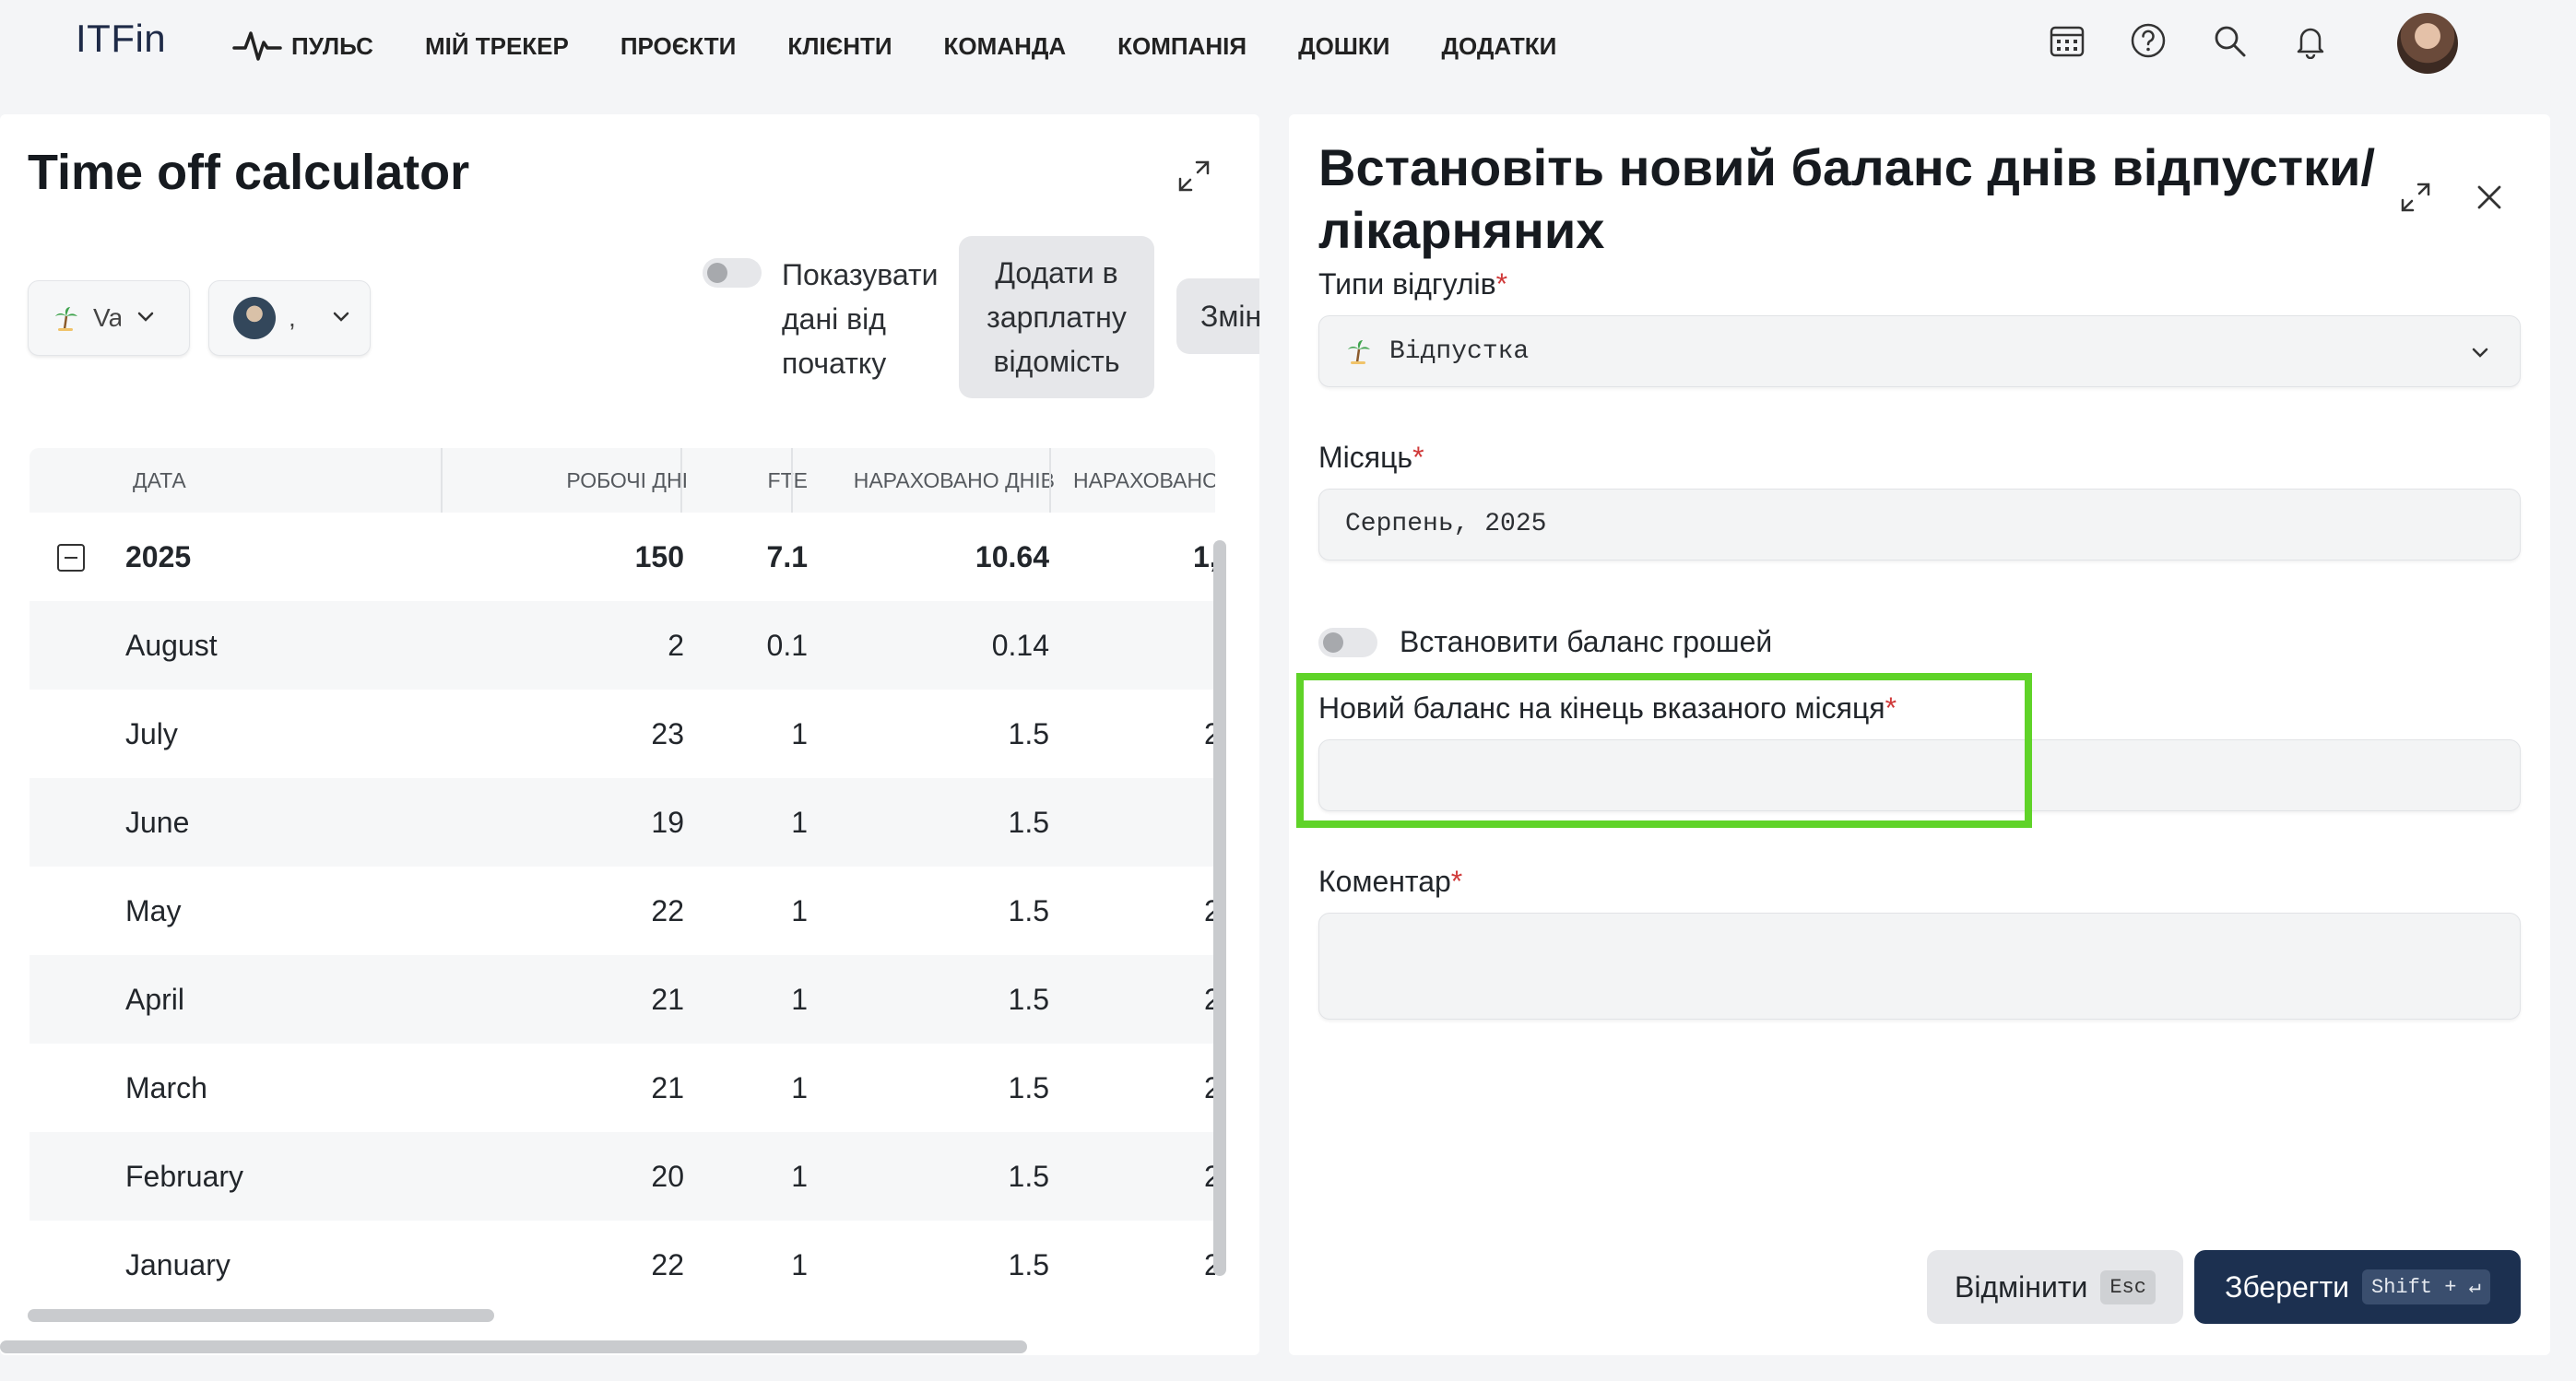 The image size is (2576, 1381). I want to click on column-header-accrued-days: НАРАХОВАНО ДНІВ, so click(927, 480).